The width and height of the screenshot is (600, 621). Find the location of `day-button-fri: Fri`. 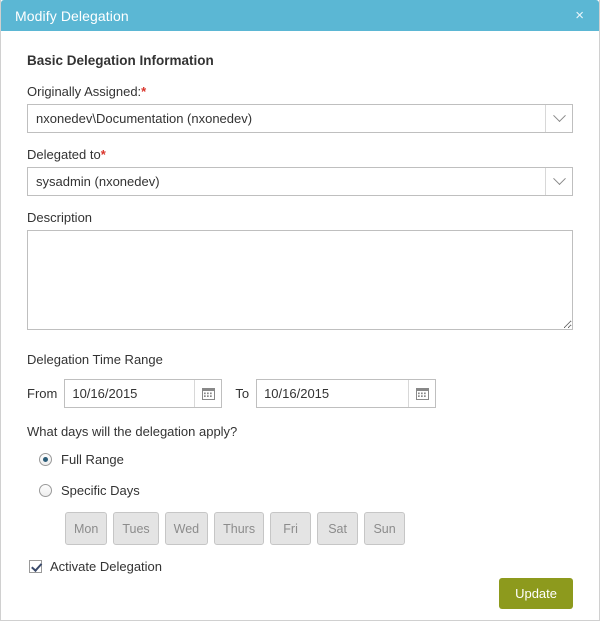

day-button-fri: Fri is located at coordinates (291, 528).